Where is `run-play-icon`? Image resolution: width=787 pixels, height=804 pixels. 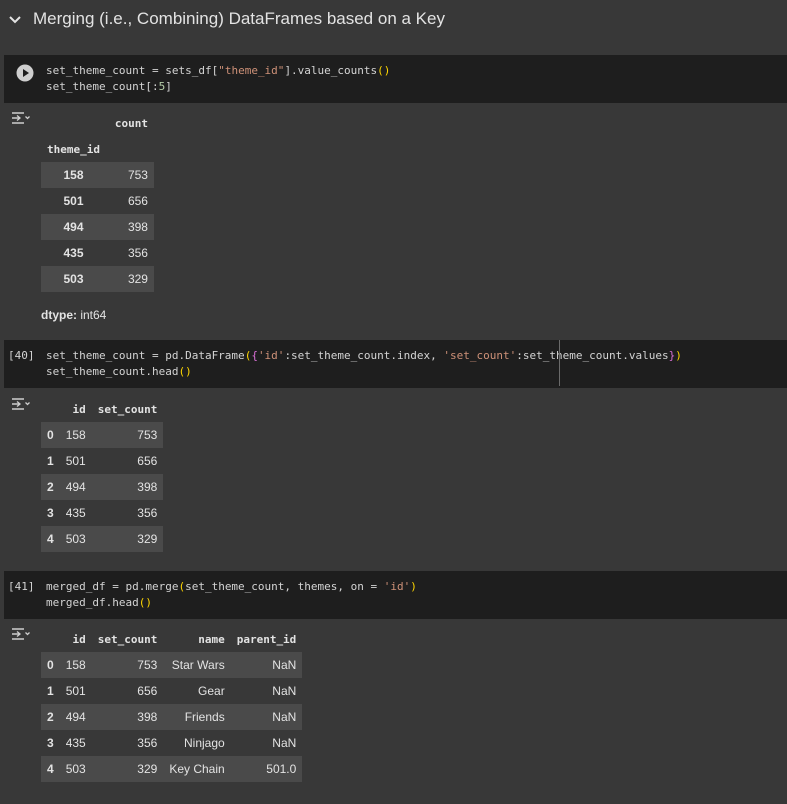
run-play-icon is located at coordinates (25, 73).